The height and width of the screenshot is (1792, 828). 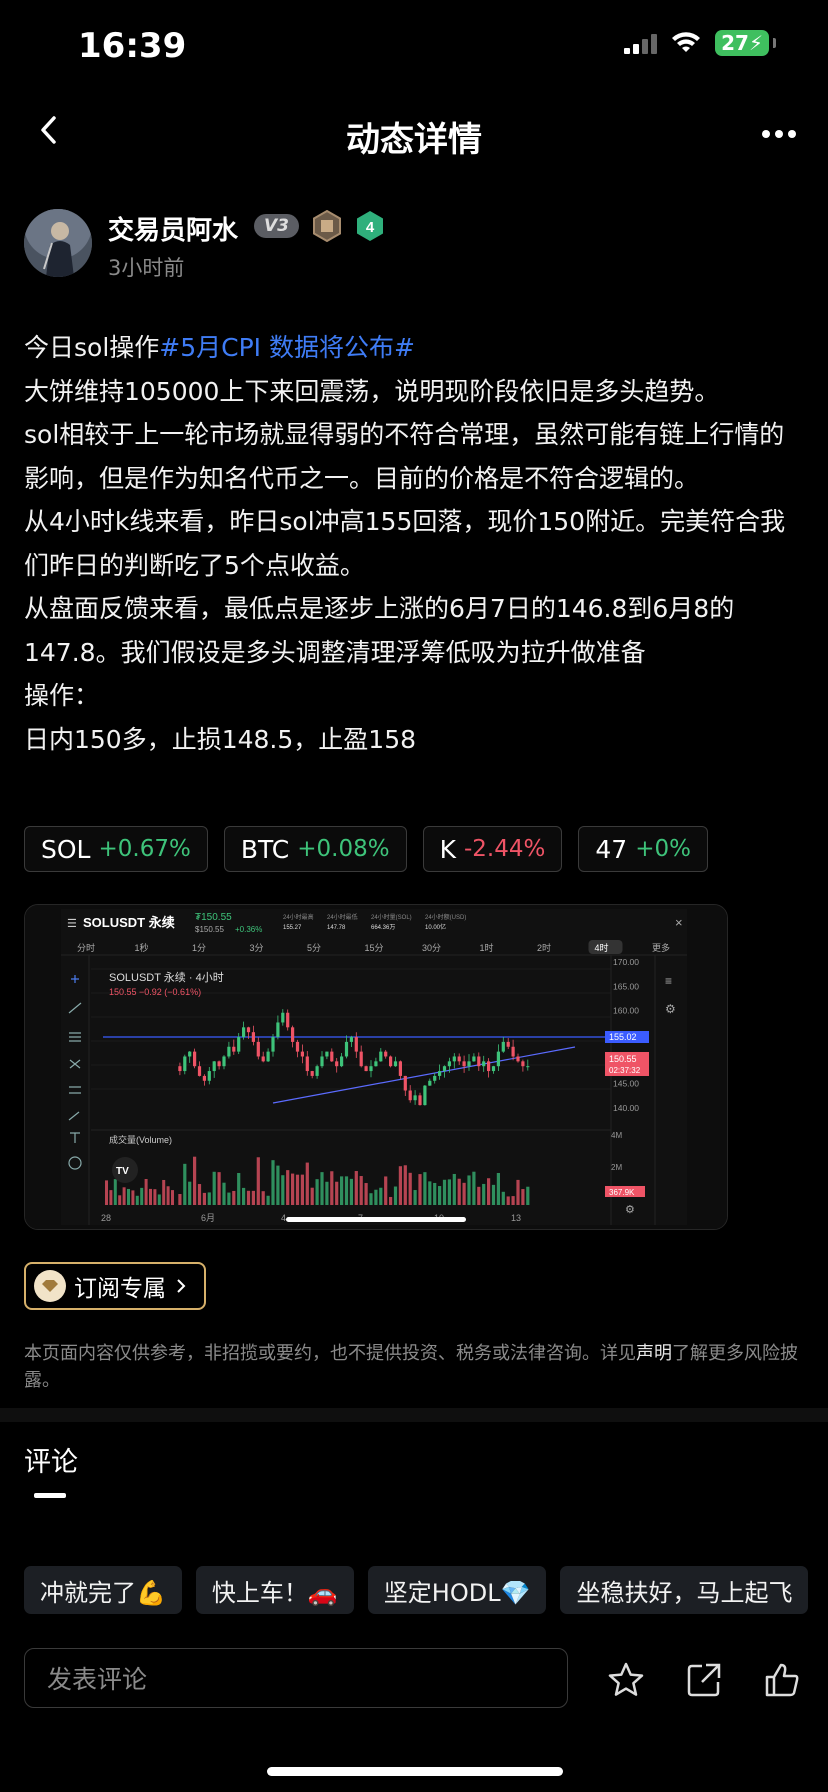 What do you see at coordinates (782, 1680) in the screenshot?
I see `thumbs-up-icon` at bounding box center [782, 1680].